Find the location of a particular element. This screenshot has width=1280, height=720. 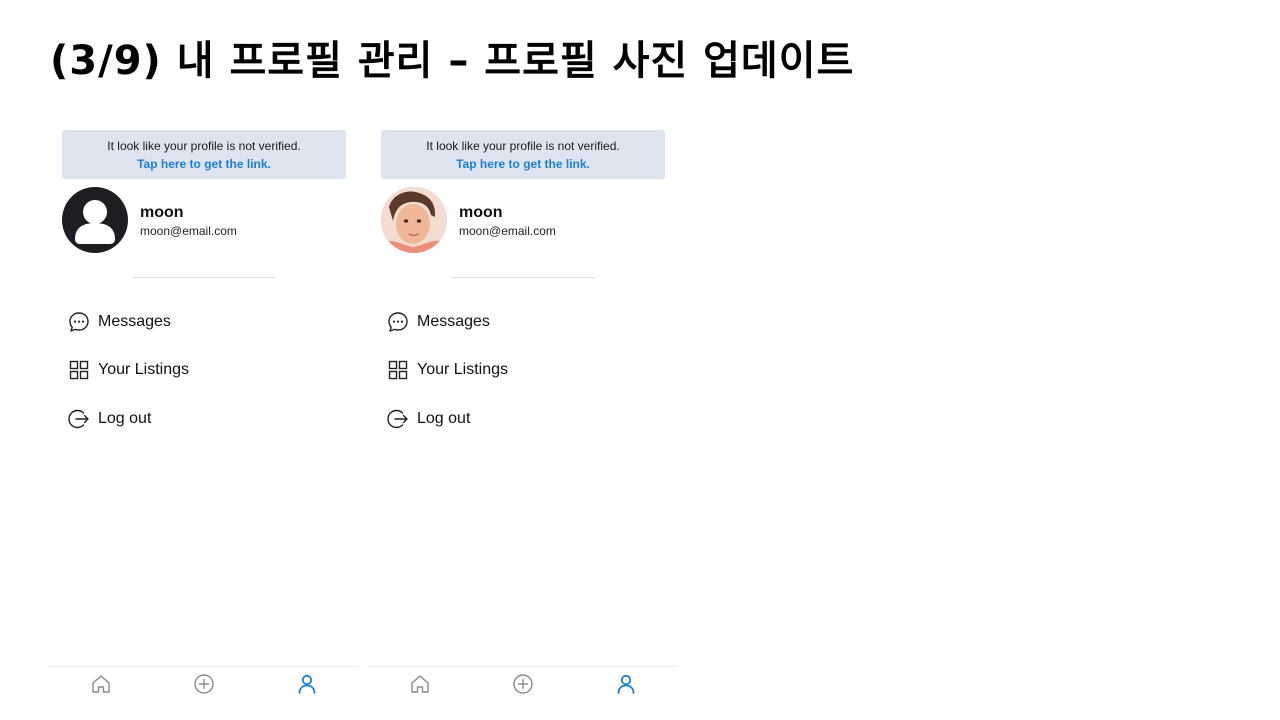

default-user-icon is located at coordinates (95, 222).